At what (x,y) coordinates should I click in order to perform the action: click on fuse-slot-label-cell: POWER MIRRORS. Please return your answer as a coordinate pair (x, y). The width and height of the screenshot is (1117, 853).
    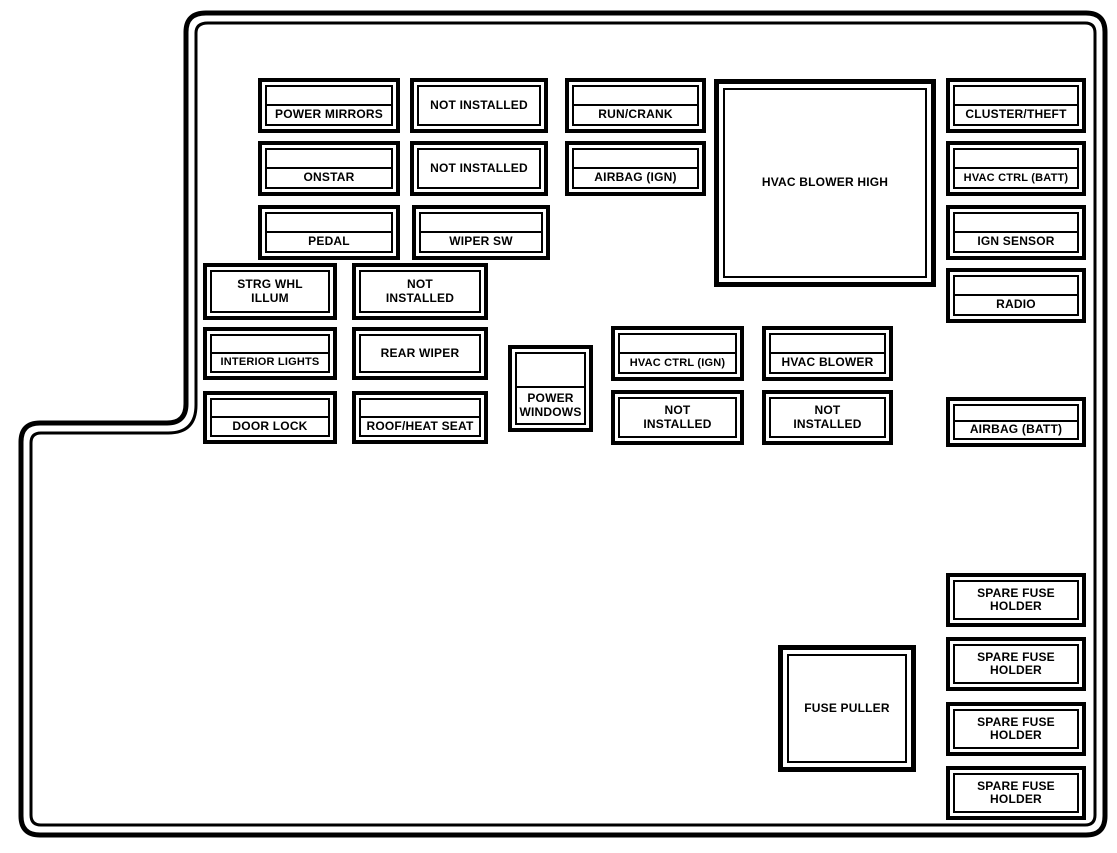
    Looking at the image, I should click on (329, 115).